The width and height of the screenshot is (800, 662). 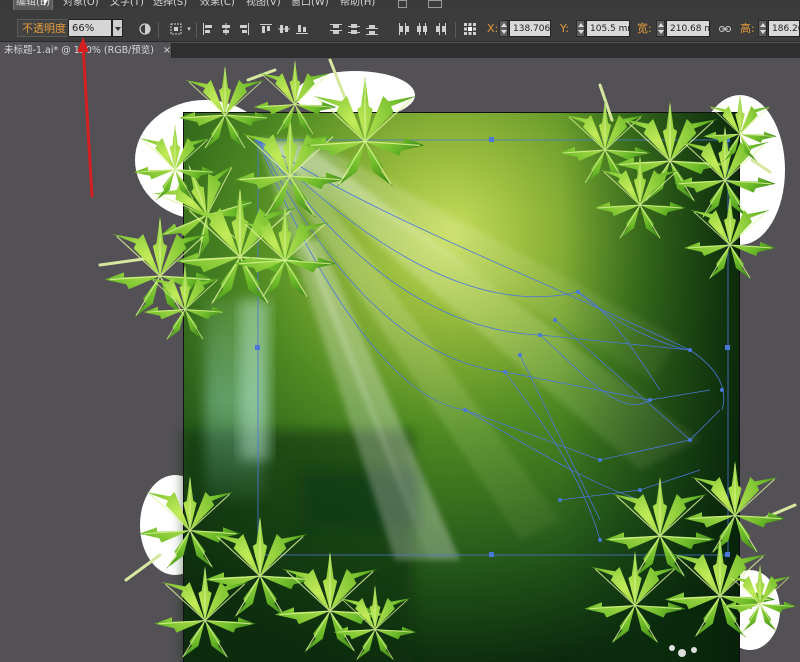 What do you see at coordinates (302, 29) in the screenshot?
I see `vertical-align-bottom-icon` at bounding box center [302, 29].